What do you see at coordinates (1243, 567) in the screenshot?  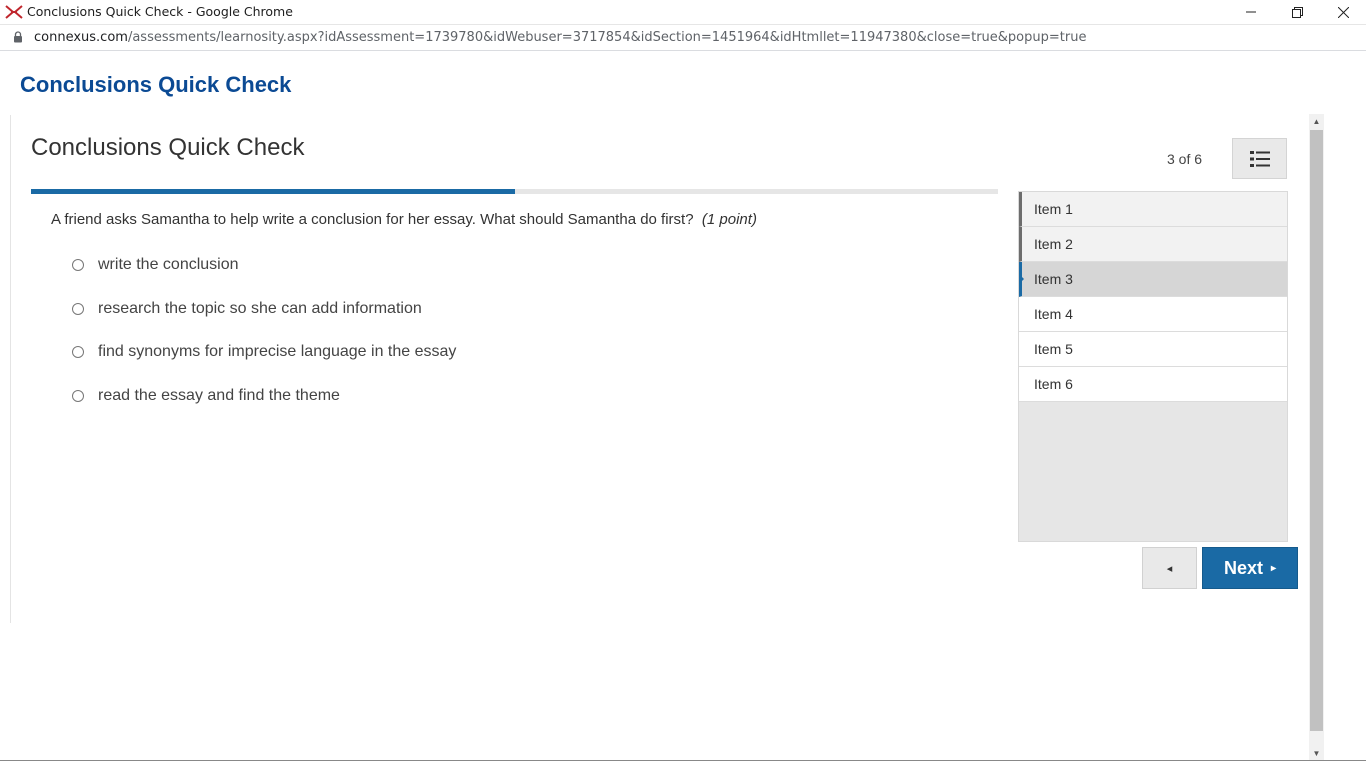 I see `next-button-label: Next` at bounding box center [1243, 567].